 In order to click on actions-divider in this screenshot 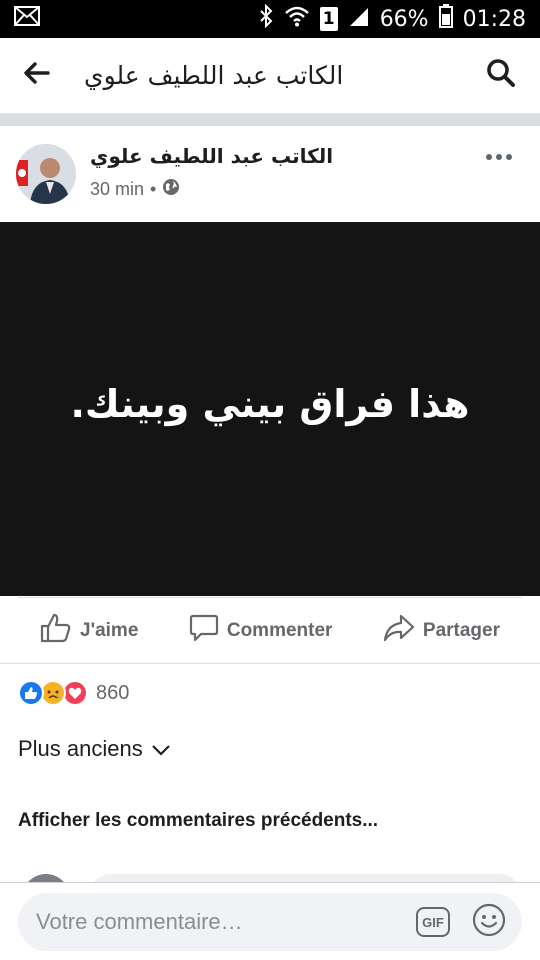, I will do `click(270, 663)`.